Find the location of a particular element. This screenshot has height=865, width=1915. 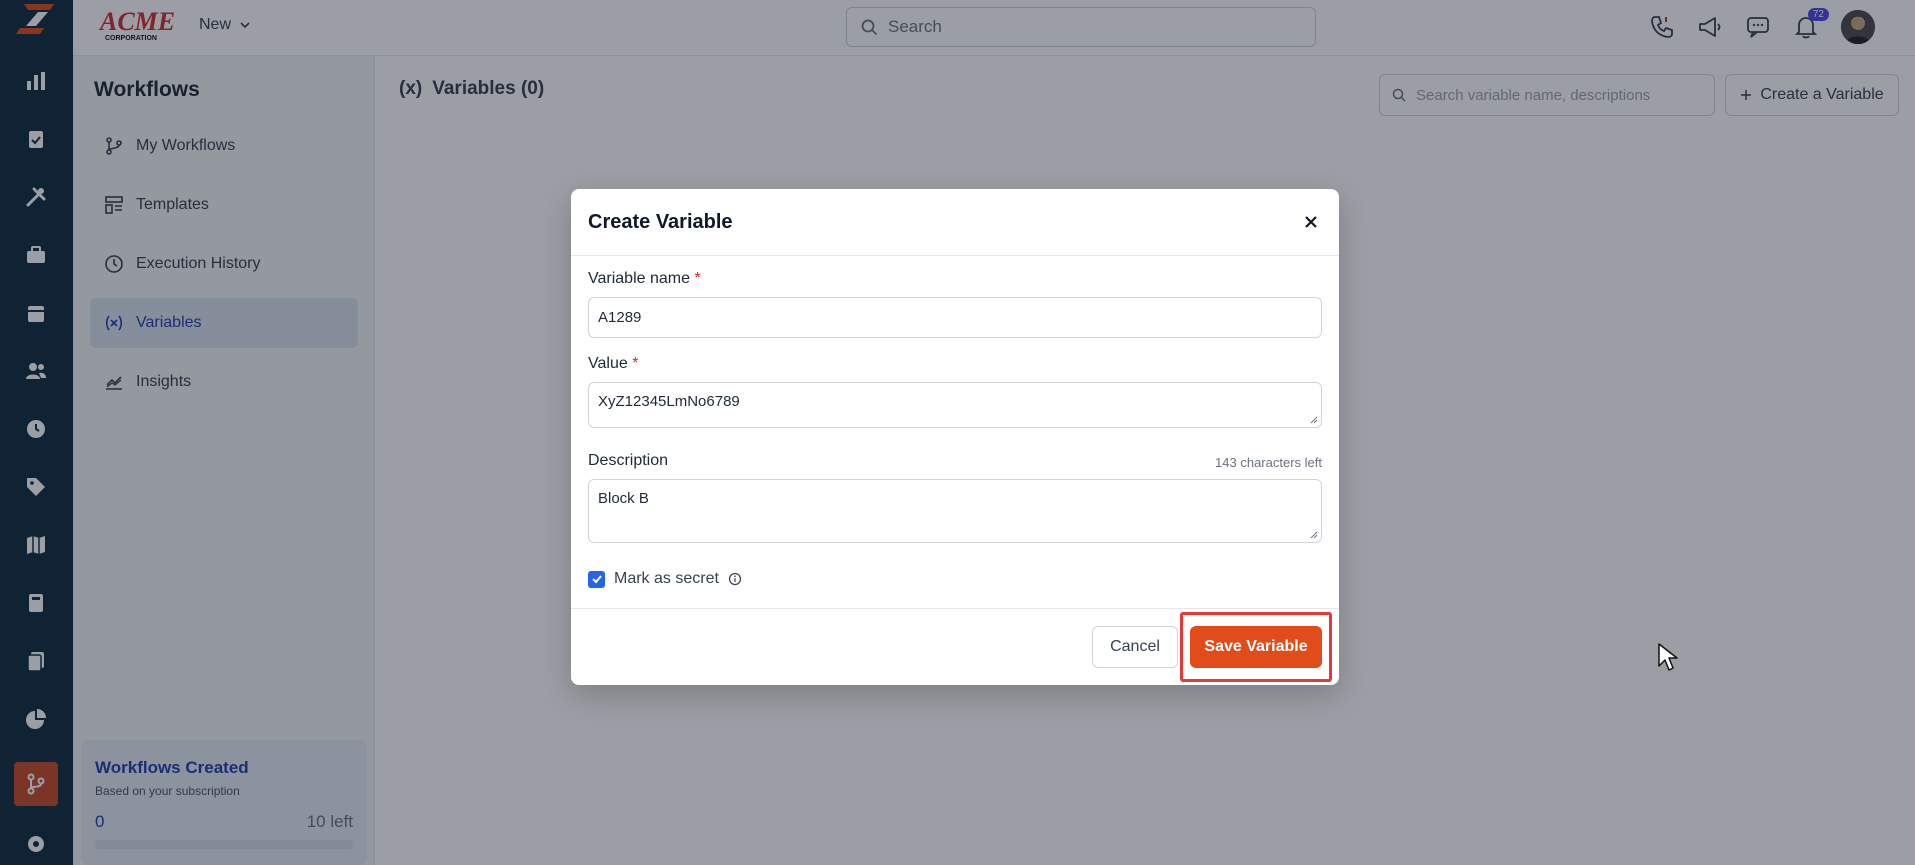

variable-name-label: Variable name * is located at coordinates (644, 279).